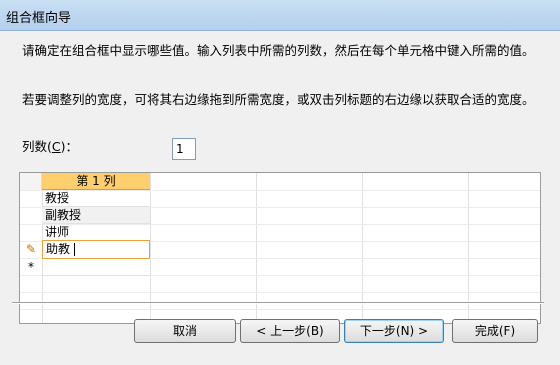 The height and width of the screenshot is (365, 560). I want to click on grid-cell: 讲师, so click(96, 232).